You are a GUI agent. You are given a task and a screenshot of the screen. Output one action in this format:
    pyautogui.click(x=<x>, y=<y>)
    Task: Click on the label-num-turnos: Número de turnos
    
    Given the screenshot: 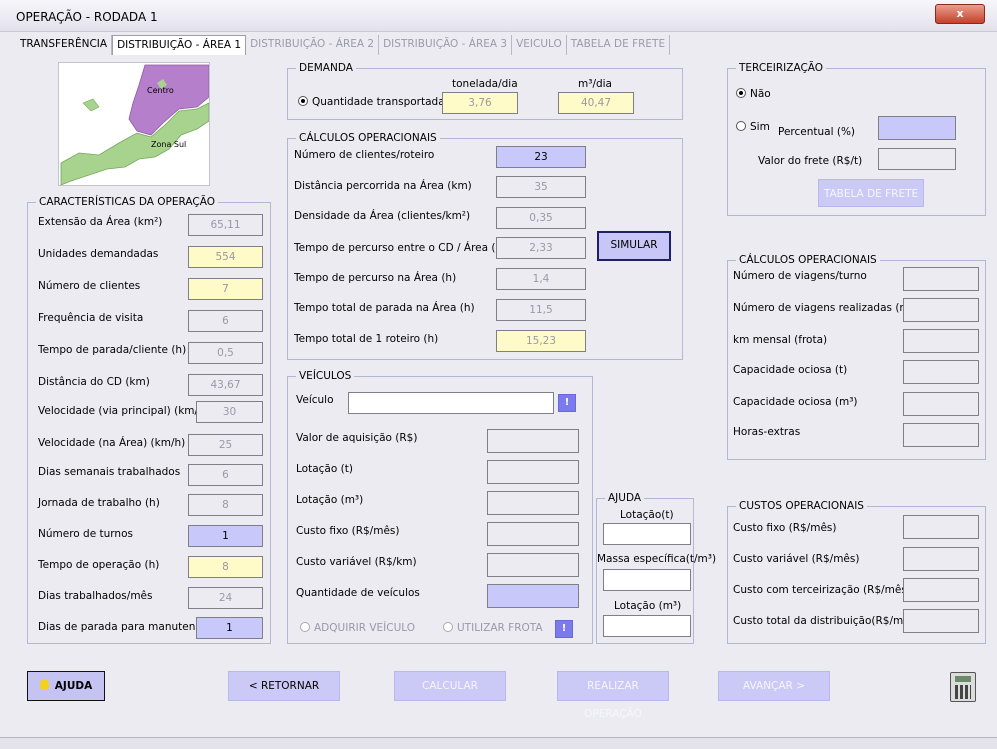 What is the action you would take?
    pyautogui.click(x=85, y=534)
    